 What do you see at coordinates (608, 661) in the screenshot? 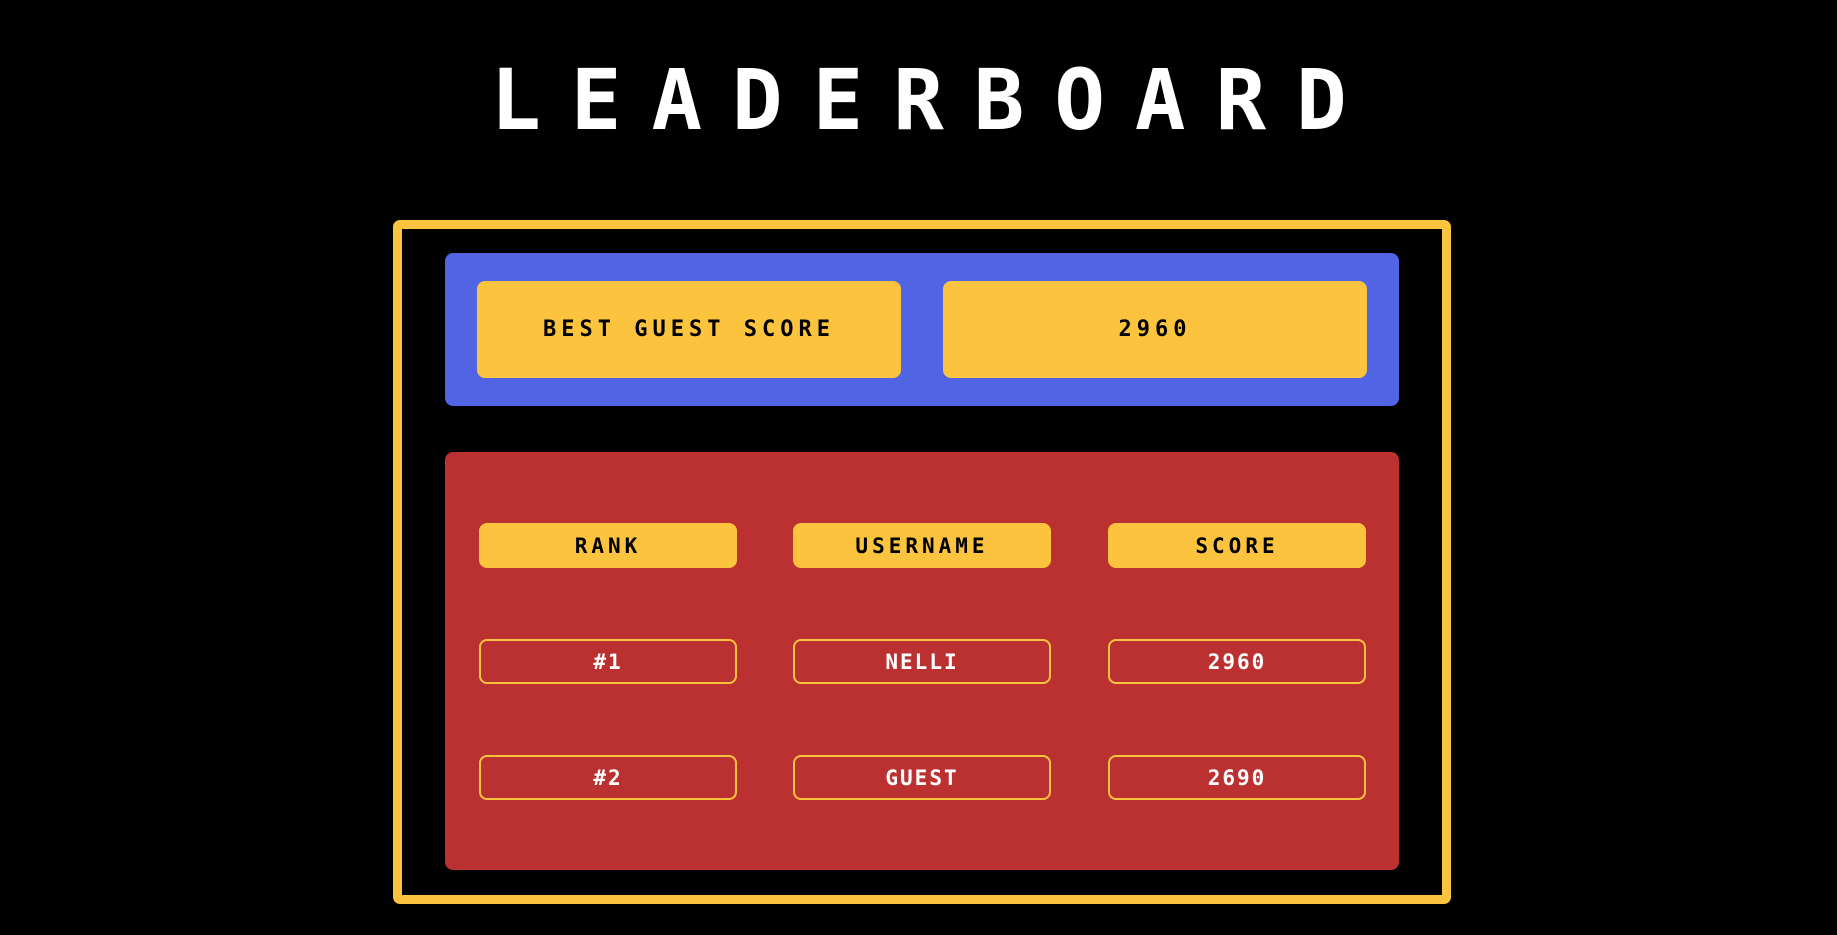
I see `rank-cell: #1` at bounding box center [608, 661].